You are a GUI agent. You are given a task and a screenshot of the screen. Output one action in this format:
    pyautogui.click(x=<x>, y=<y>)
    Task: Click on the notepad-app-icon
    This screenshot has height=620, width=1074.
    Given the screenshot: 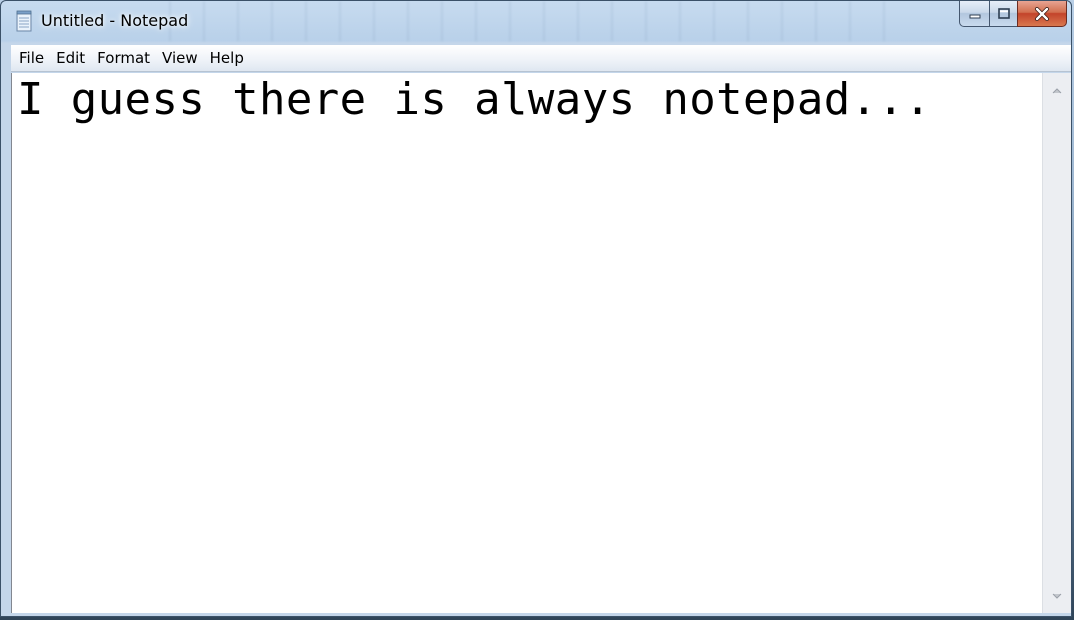 What is the action you would take?
    pyautogui.click(x=24, y=21)
    